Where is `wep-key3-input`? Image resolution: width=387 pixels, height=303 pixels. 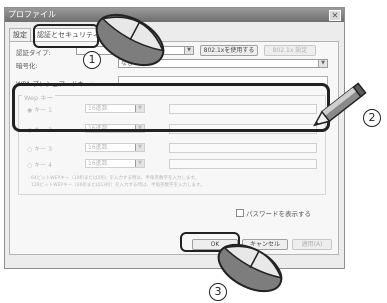 wep-key3-input is located at coordinates (243, 148).